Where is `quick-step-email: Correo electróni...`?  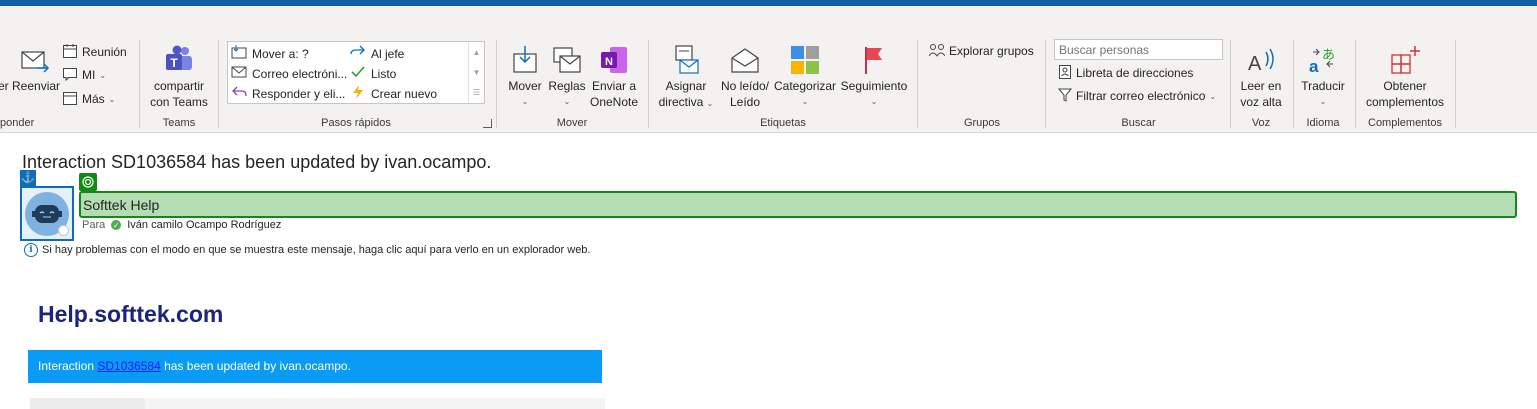
quick-step-email: Correo electróni... is located at coordinates (289, 73).